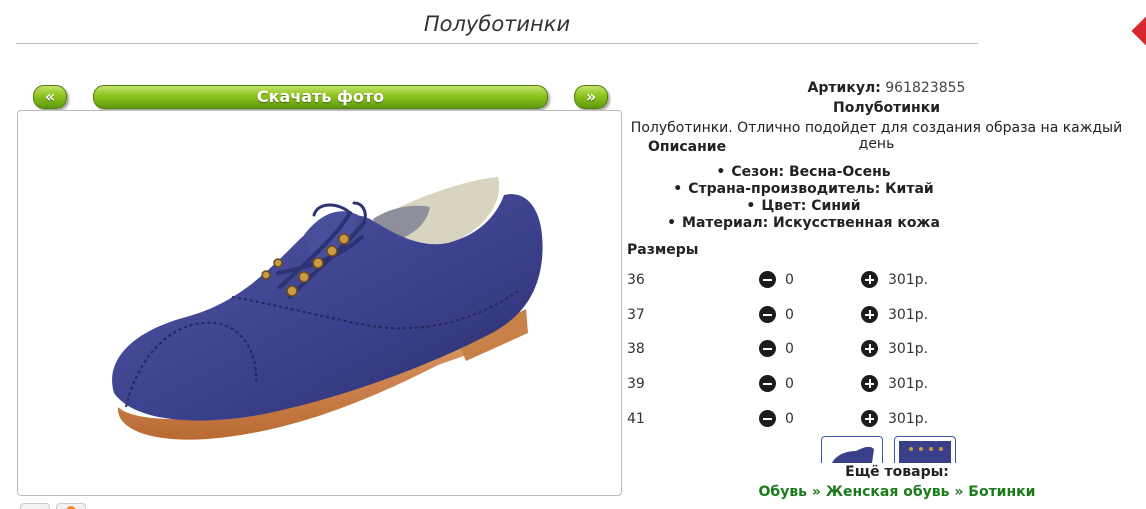 The height and width of the screenshot is (509, 1146). What do you see at coordinates (636, 315) in the screenshot?
I see `size-label: 37` at bounding box center [636, 315].